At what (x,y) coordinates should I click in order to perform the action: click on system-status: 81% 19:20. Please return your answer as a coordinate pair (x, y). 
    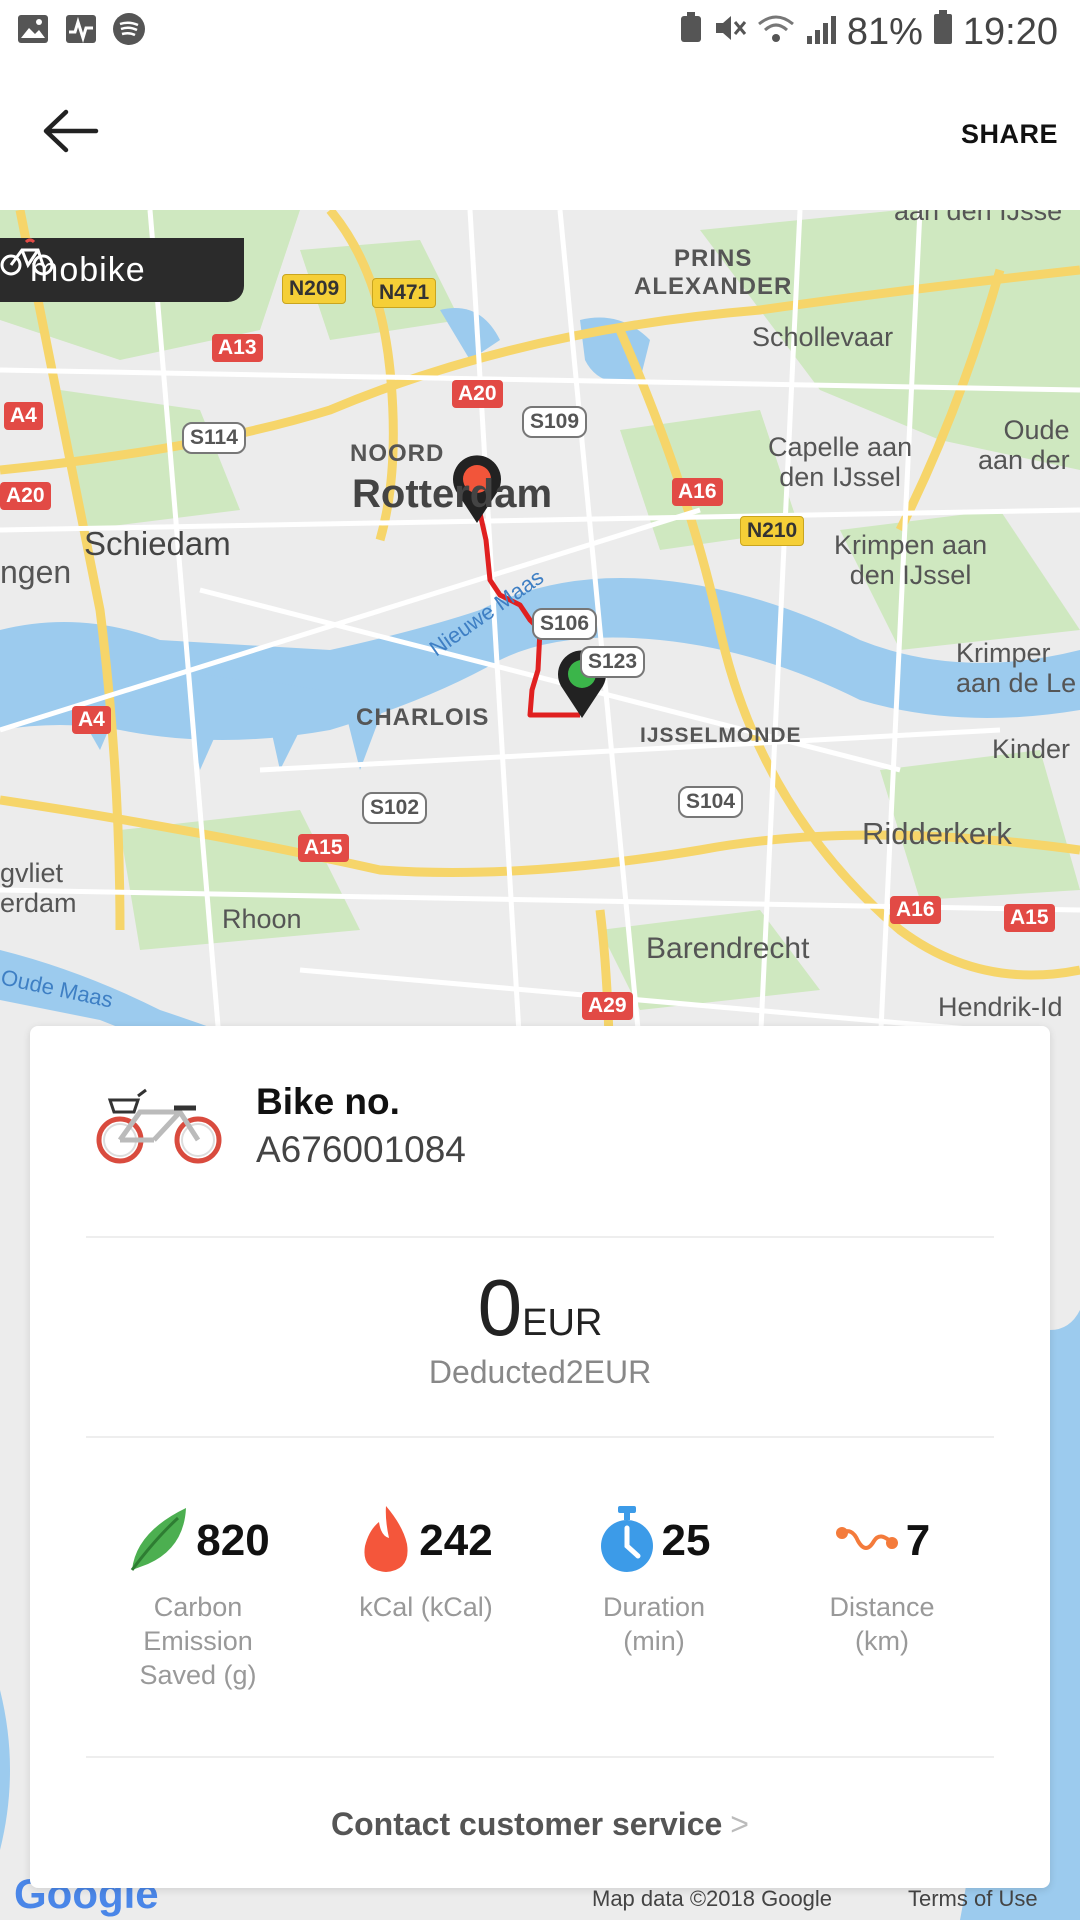
    Looking at the image, I should click on (868, 32).